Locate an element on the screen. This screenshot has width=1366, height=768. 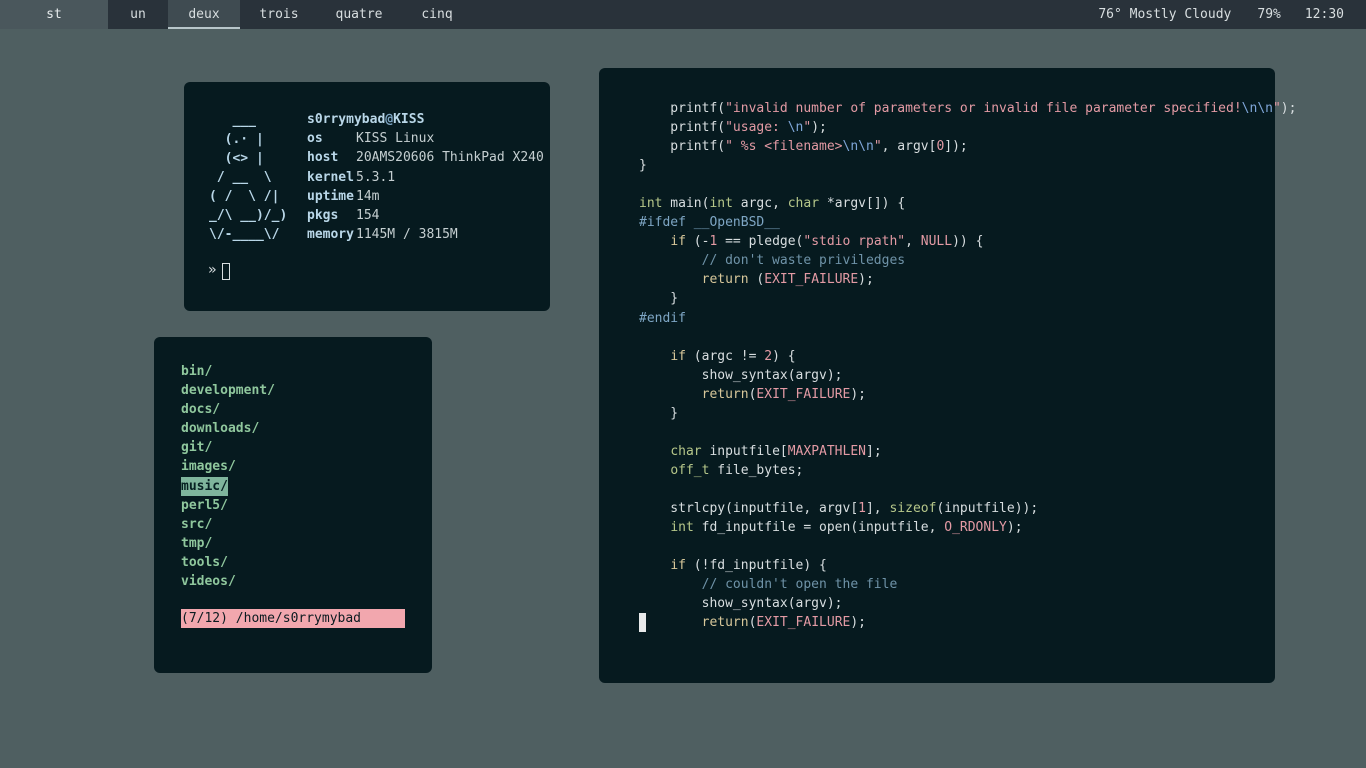
weather-status: 76° Mostly Cloudy is located at coordinates (1165, 14).